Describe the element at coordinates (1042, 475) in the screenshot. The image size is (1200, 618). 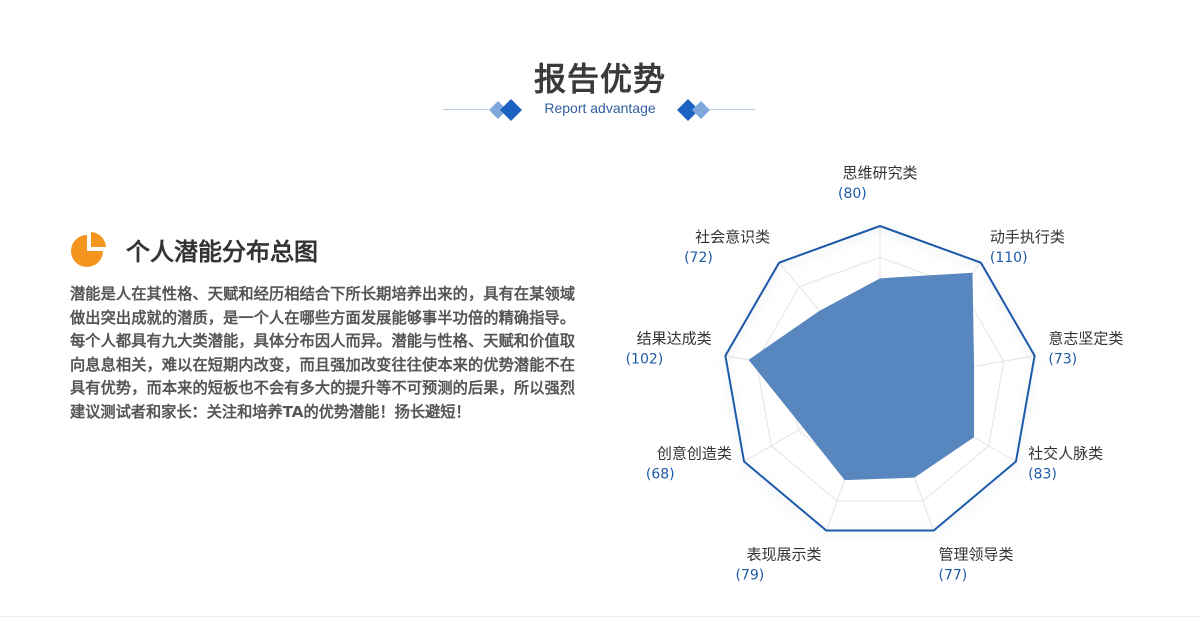
I see `radar-value-label: (83)` at that location.